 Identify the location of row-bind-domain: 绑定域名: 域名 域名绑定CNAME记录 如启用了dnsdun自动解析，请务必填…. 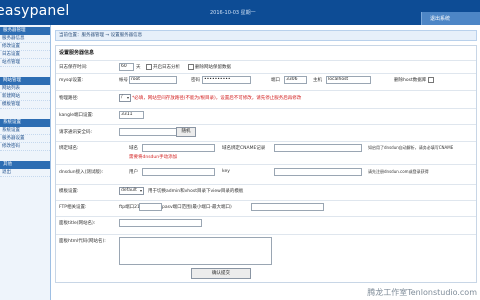
(266, 151).